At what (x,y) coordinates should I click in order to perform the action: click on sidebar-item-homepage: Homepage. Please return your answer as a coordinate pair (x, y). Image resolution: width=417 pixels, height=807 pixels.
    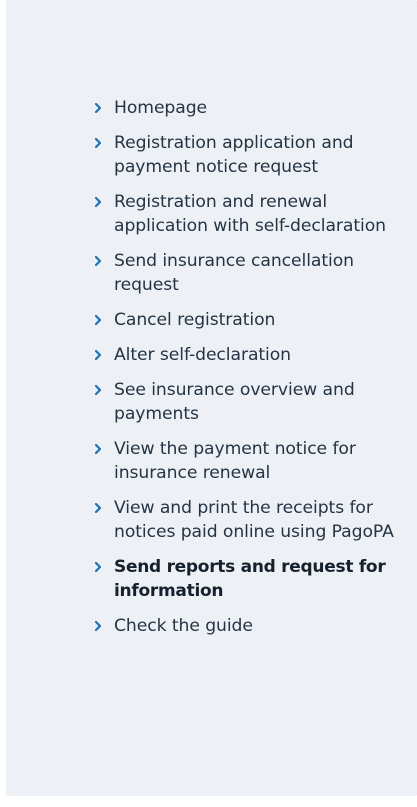
    Looking at the image, I should click on (251, 108).